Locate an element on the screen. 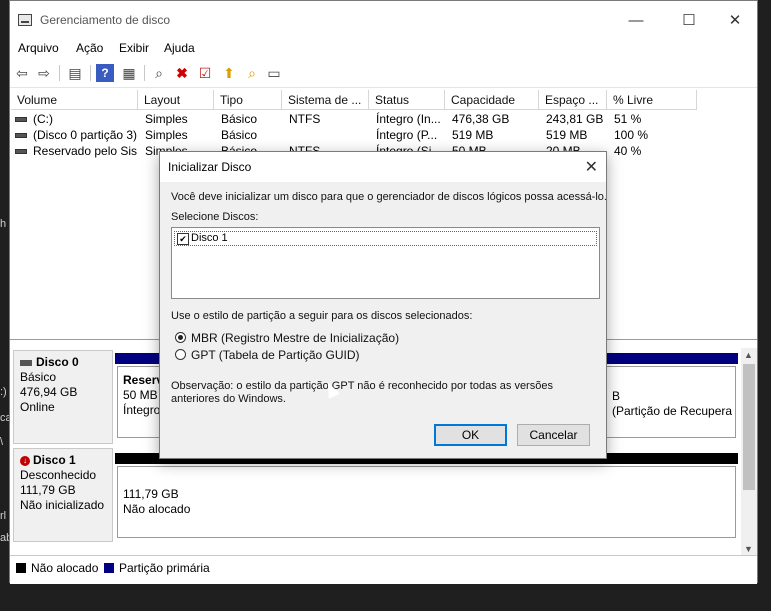 This screenshot has height=611, width=771. column-header: Capacidade is located at coordinates (492, 100).